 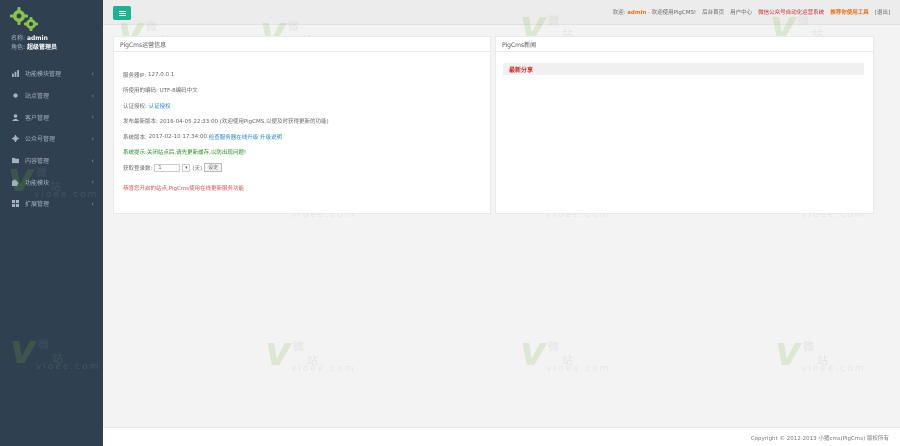 I want to click on panel-title: PigCms运营信息, so click(x=302, y=44).